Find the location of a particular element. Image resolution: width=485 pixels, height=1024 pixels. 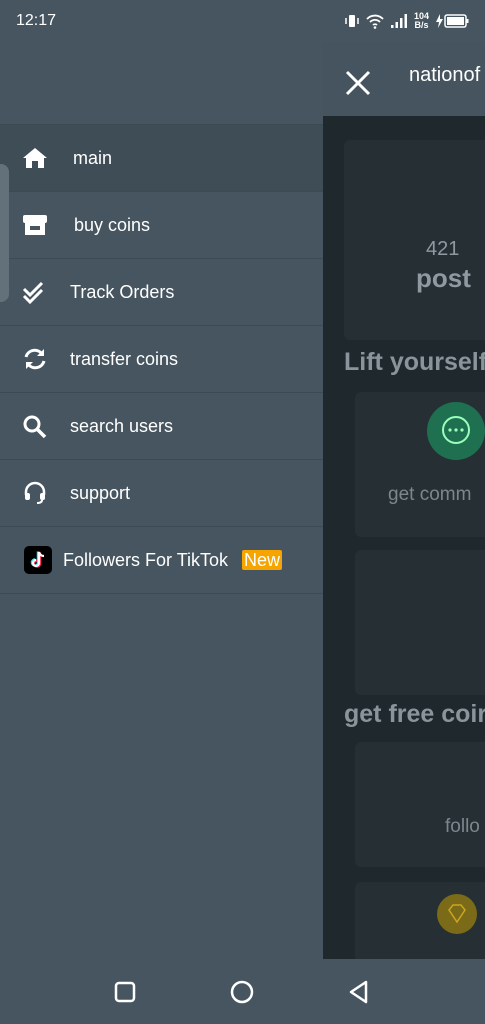

post-count: 421 is located at coordinates (443, 249).